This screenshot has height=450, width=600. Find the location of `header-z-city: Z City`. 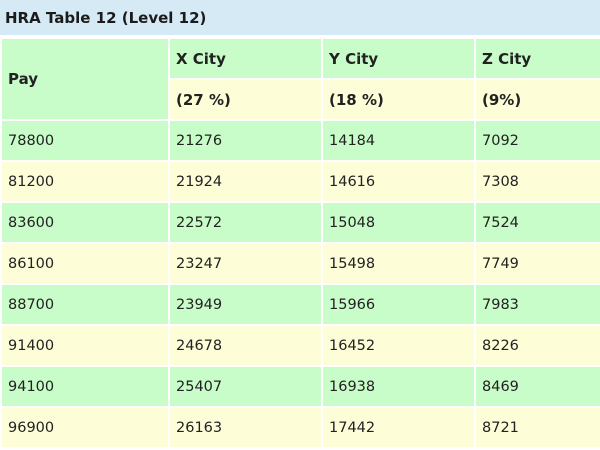

header-z-city: Z City is located at coordinates (537, 58).